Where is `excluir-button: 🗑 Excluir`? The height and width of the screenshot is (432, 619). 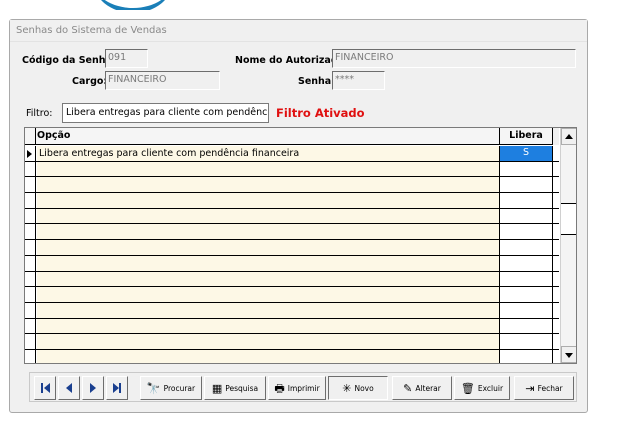 excluir-button: 🗑 Excluir is located at coordinates (482, 388).